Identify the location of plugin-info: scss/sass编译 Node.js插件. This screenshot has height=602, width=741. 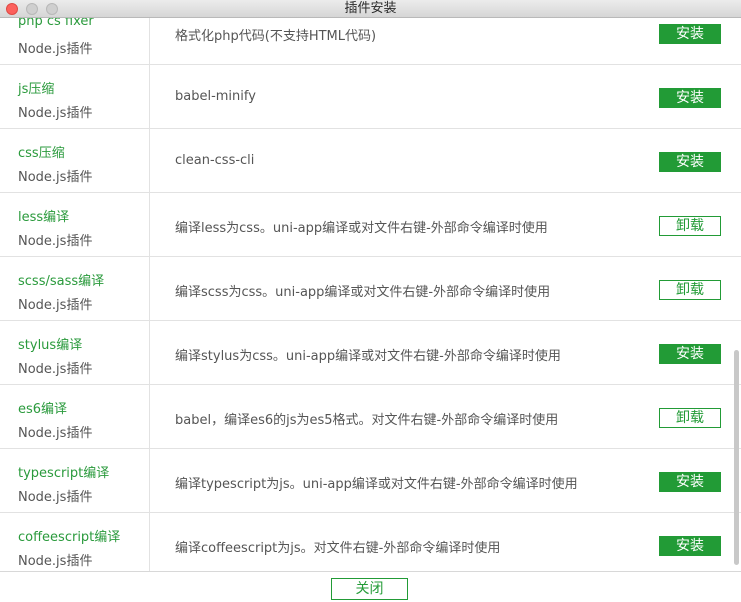
(75, 289).